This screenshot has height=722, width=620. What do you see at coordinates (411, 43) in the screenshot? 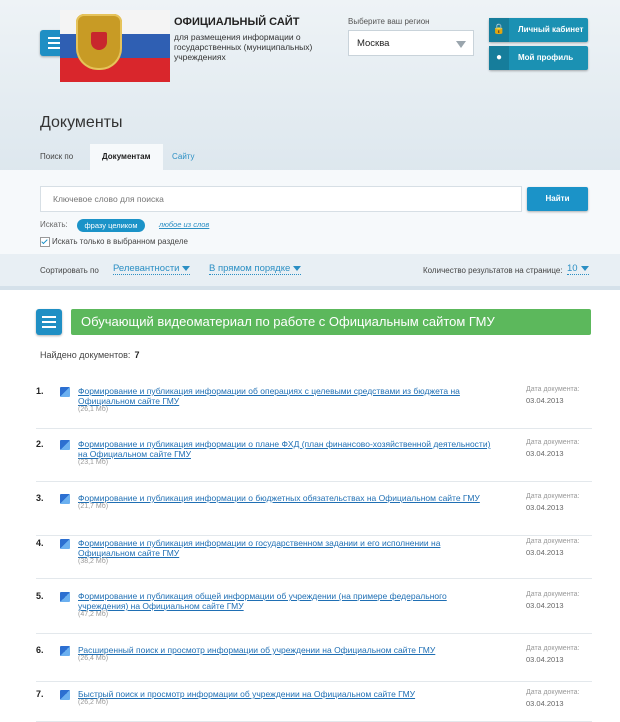
I see `region-select: Москва` at bounding box center [411, 43].